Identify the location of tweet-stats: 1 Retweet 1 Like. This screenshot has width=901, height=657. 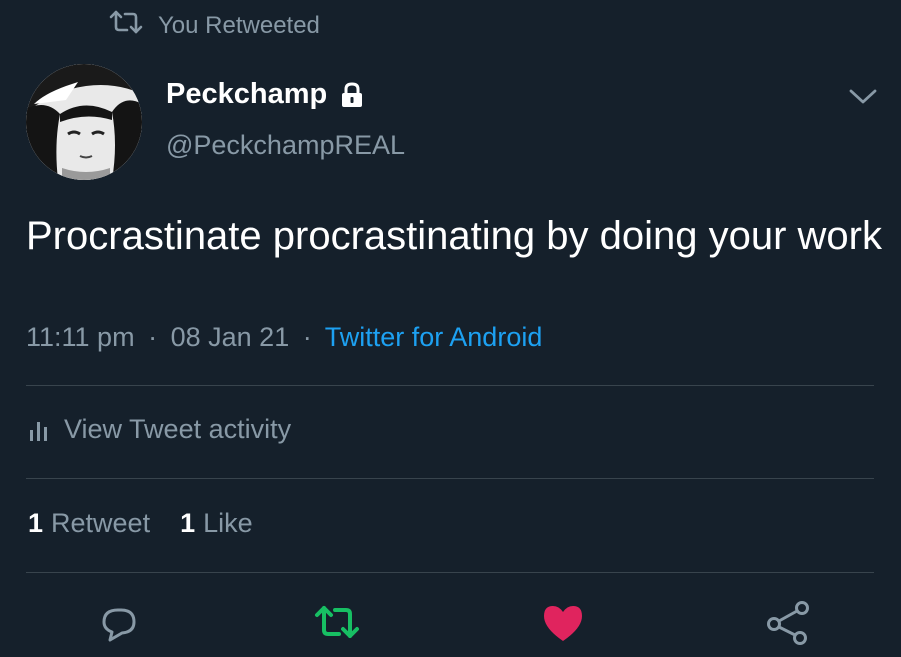
(140, 523).